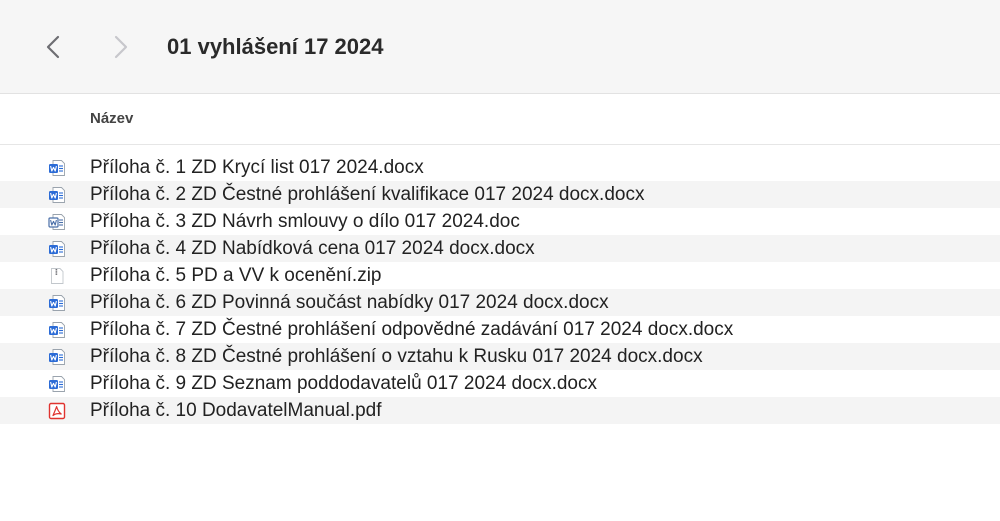 The width and height of the screenshot is (1000, 521). I want to click on back-button, so click(53, 47).